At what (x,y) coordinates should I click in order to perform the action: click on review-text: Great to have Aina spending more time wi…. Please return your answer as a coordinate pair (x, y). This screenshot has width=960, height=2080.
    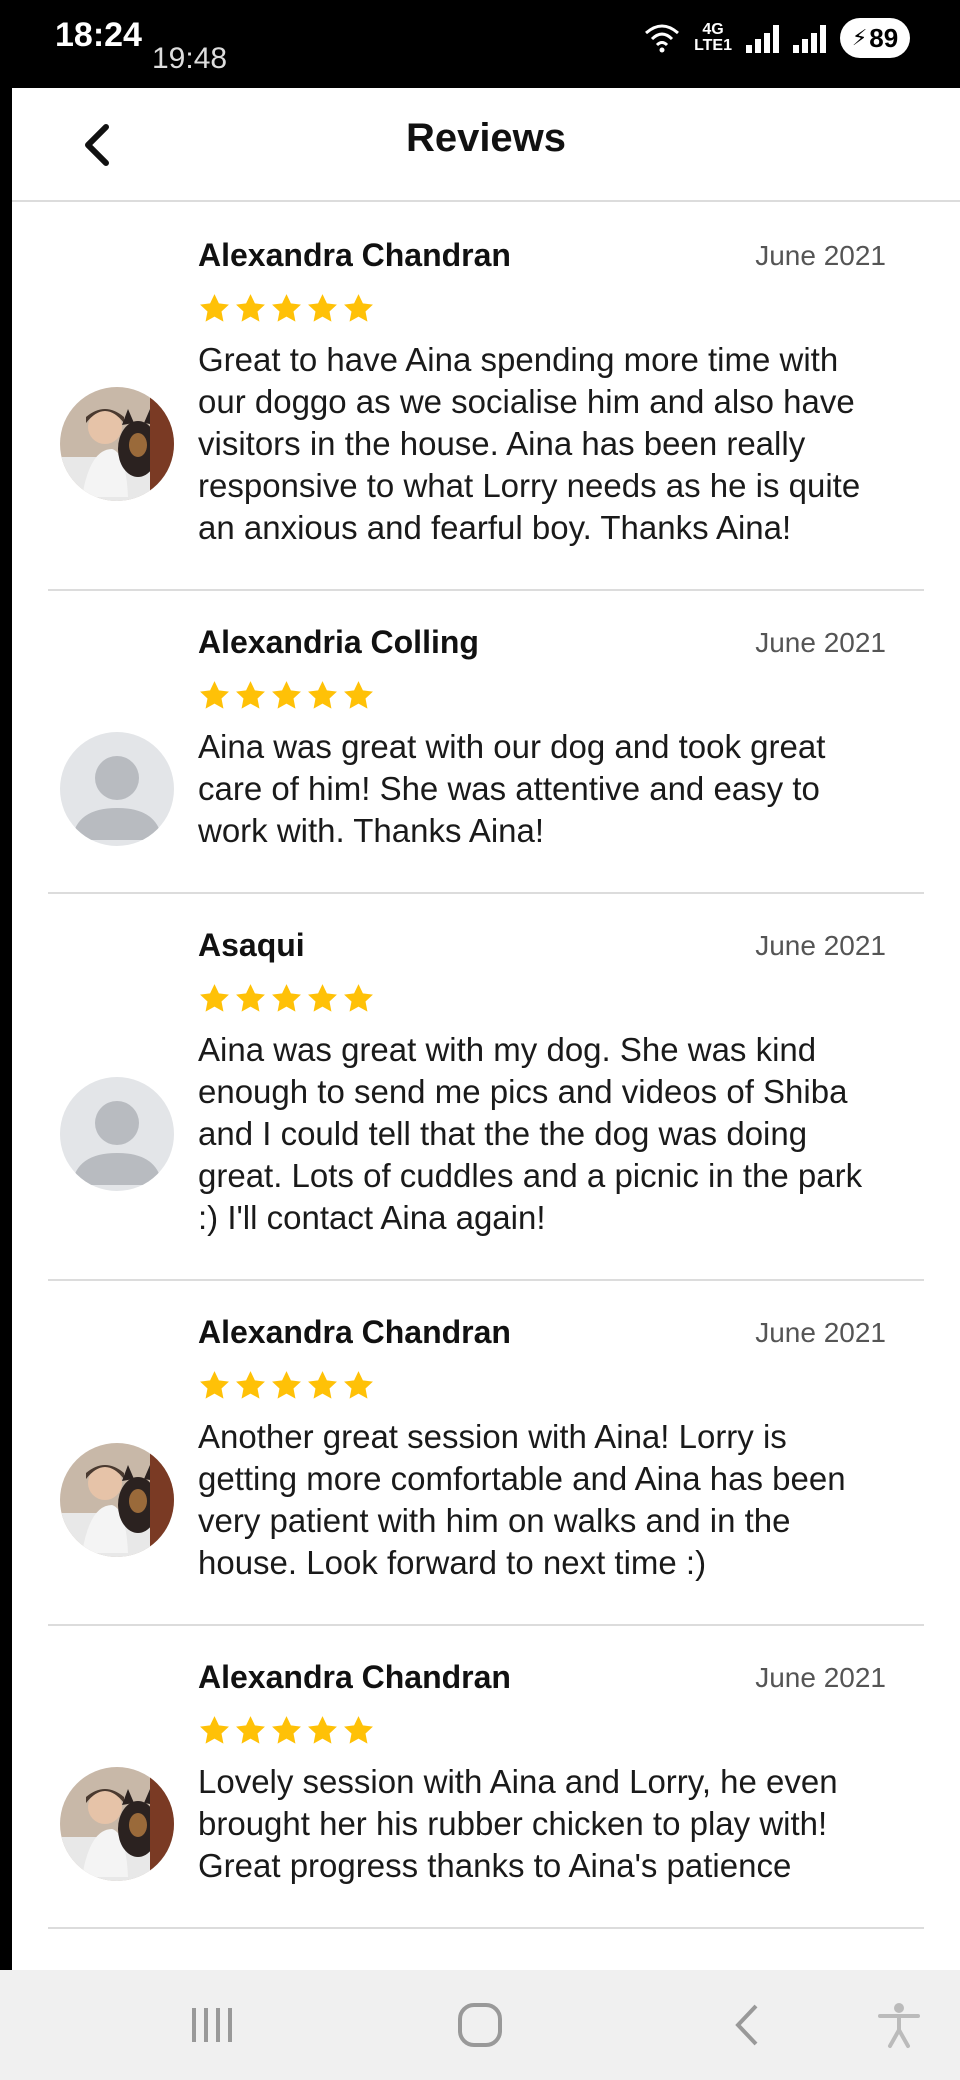
    Looking at the image, I should click on (529, 443).